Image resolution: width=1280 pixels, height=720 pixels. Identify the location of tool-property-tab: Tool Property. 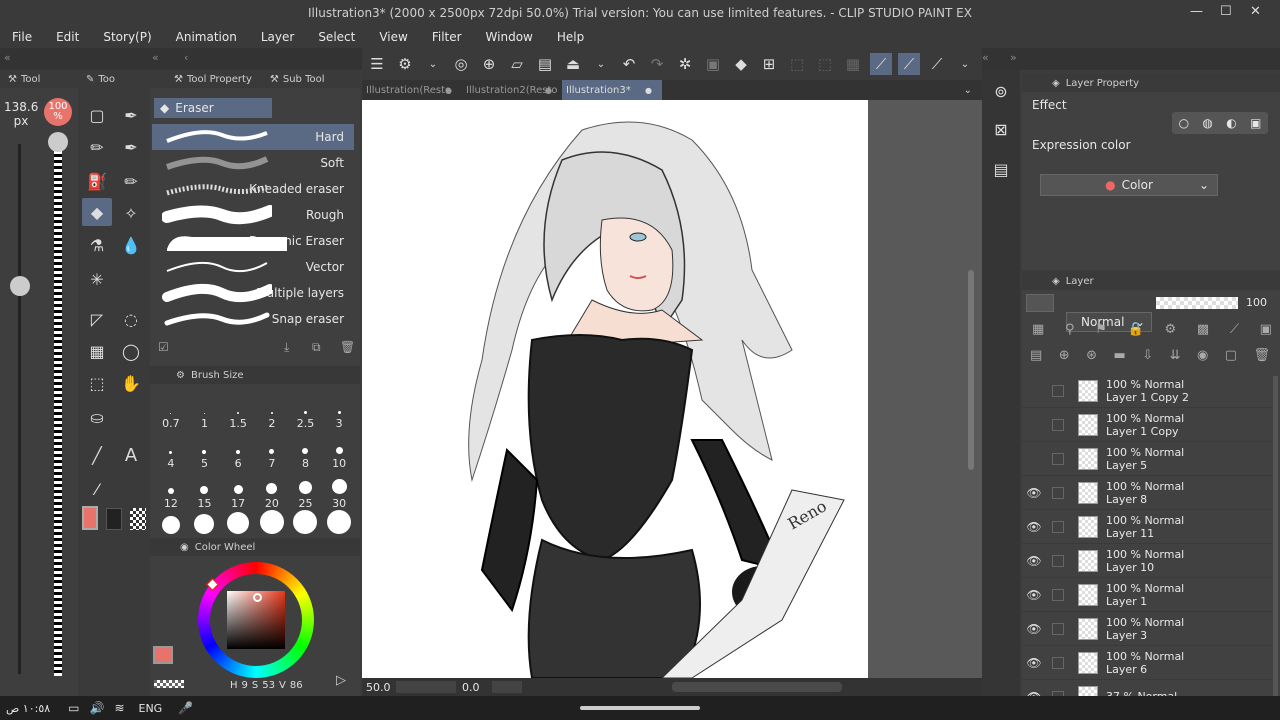
(219, 79).